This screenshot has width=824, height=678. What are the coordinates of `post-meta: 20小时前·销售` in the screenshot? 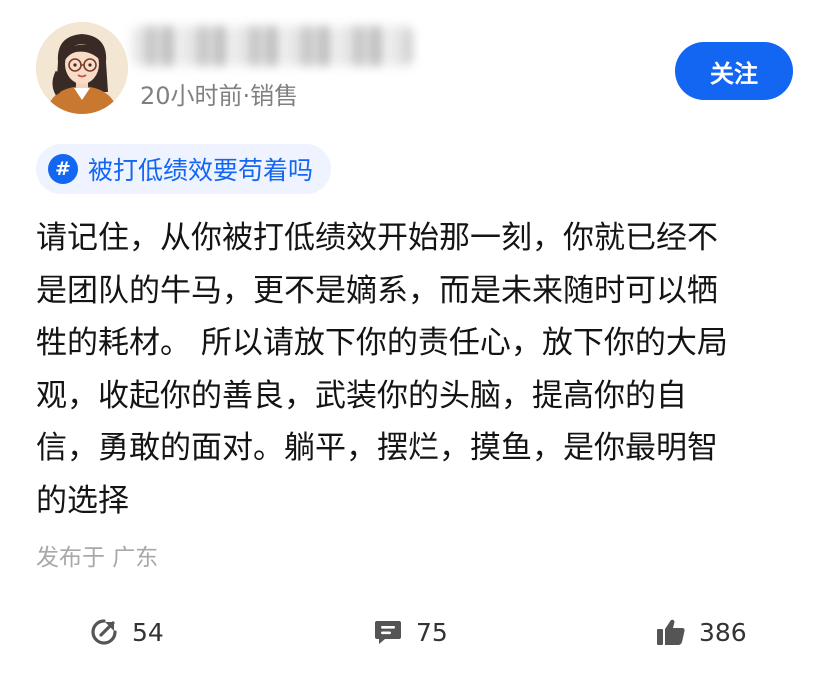 It's located at (219, 96).